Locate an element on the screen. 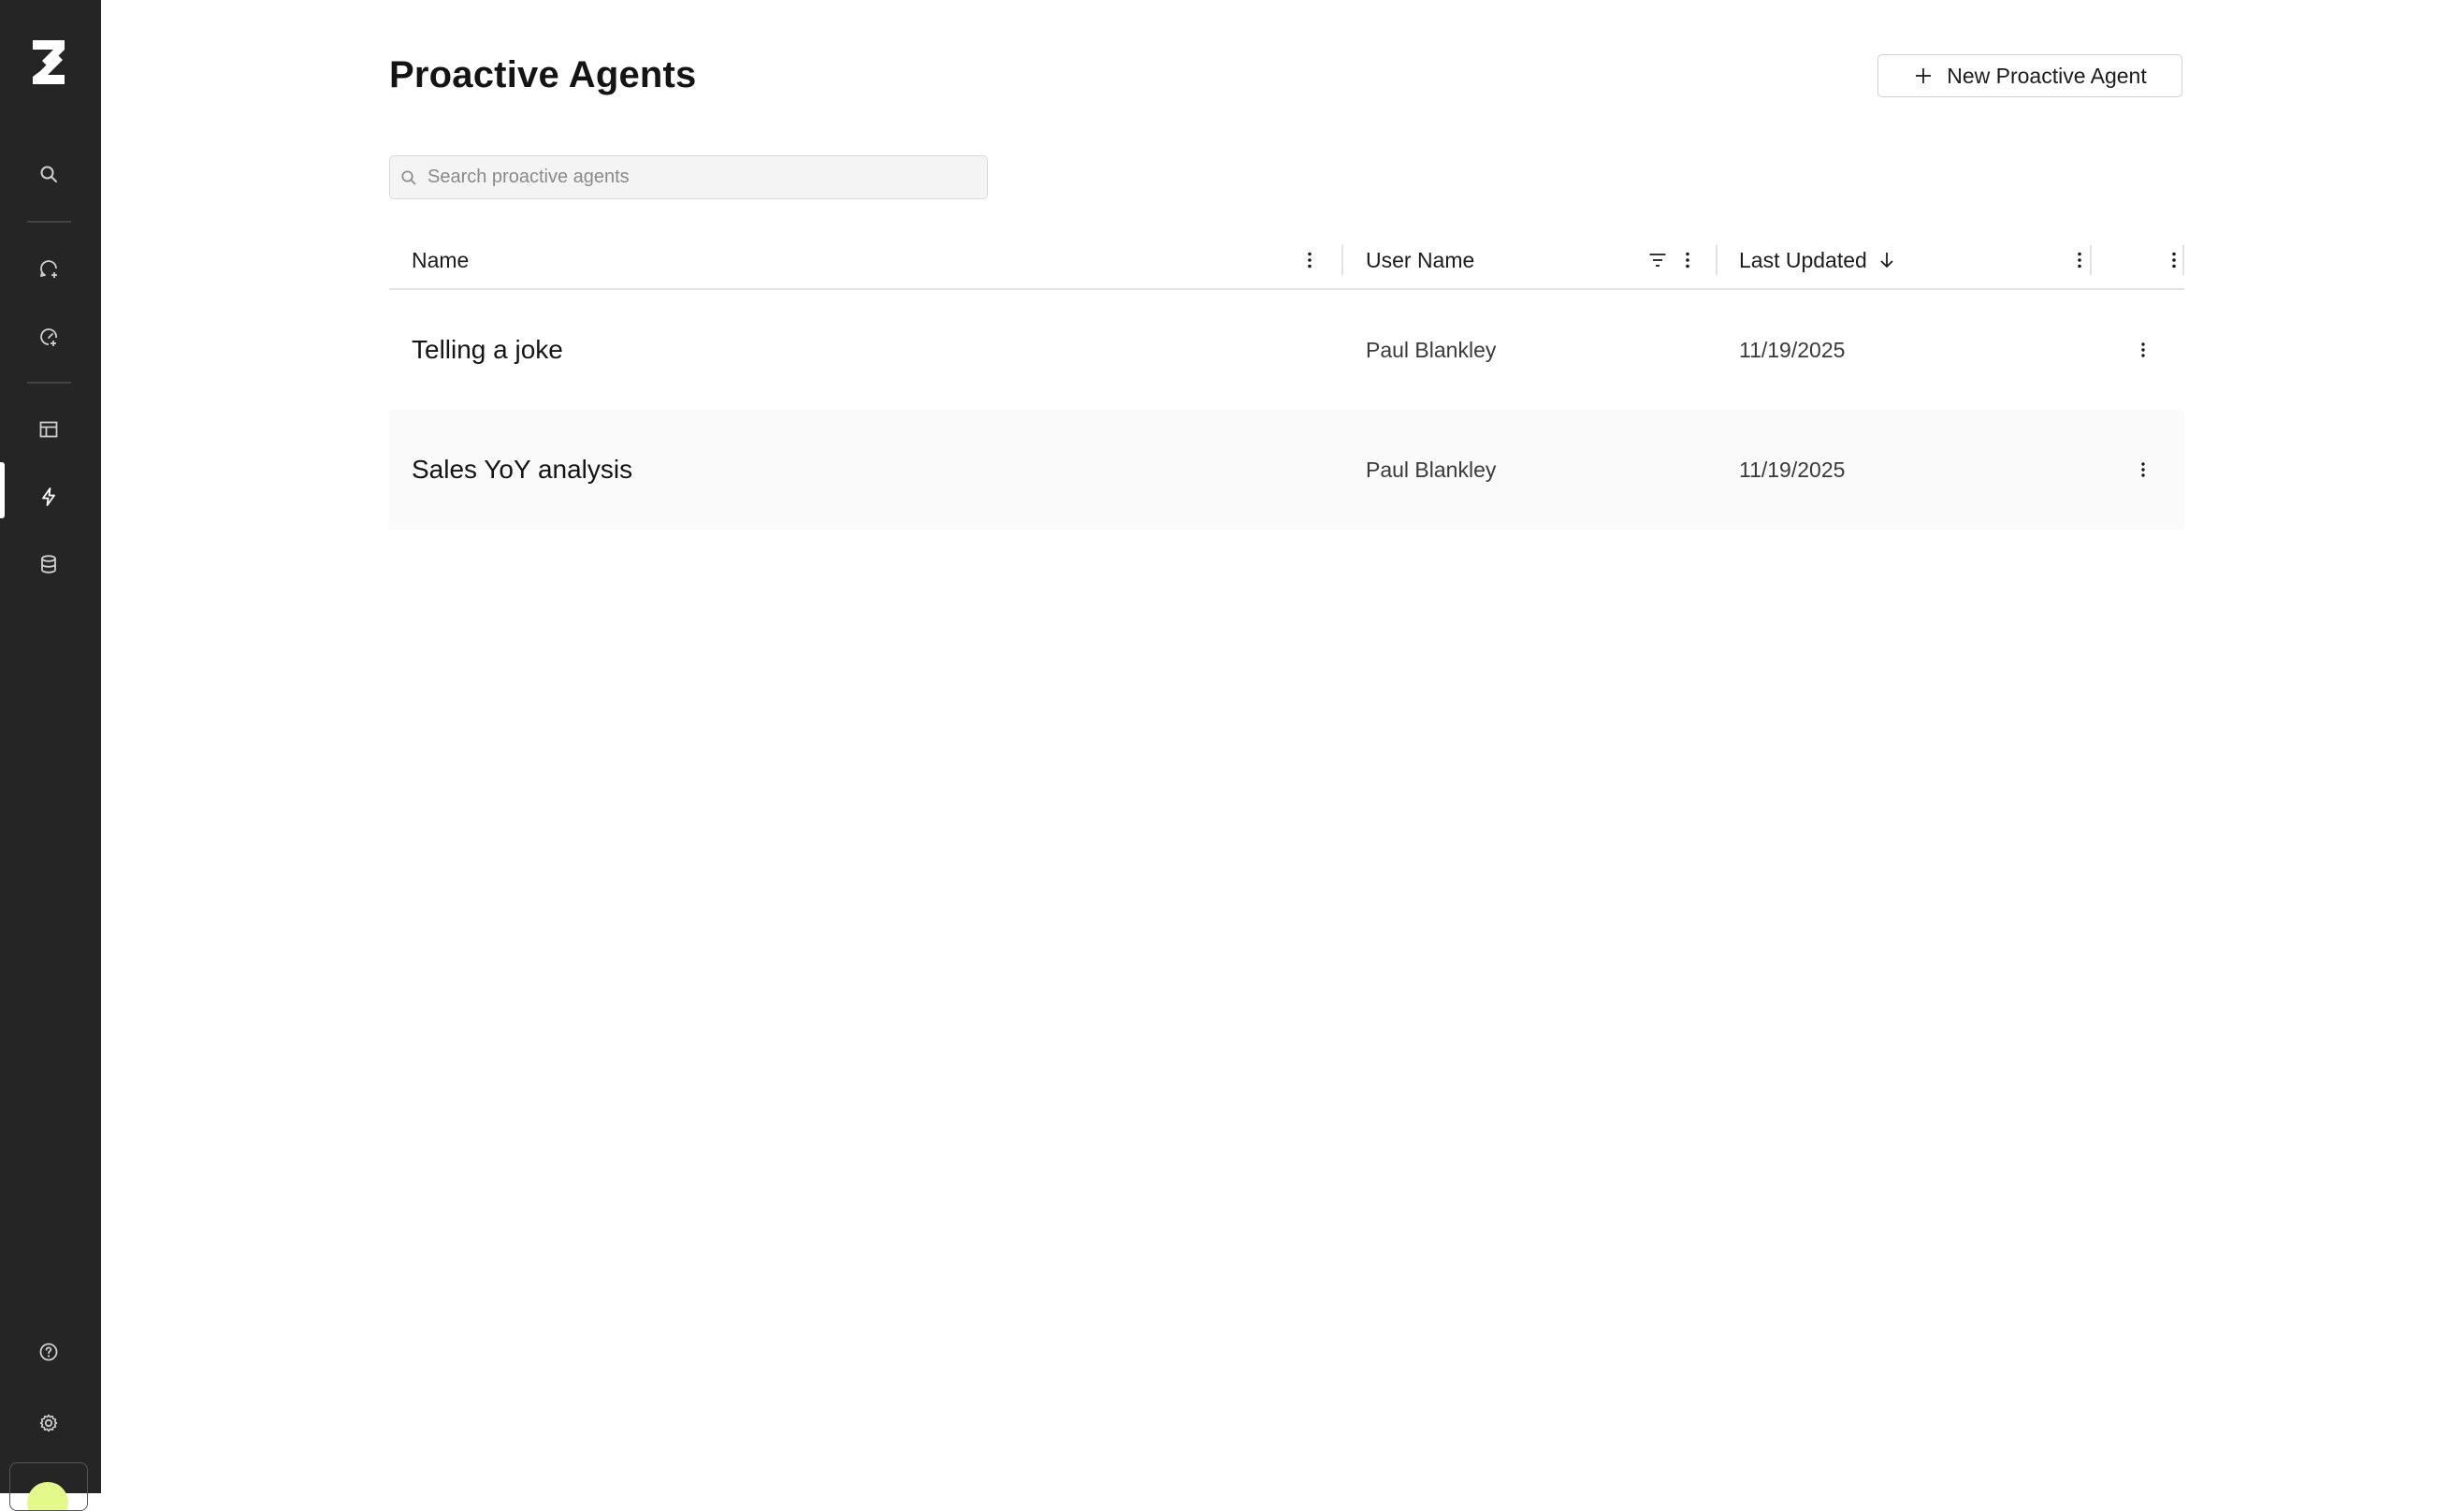  table-row: Telling a joke Paul Blankley 11/19/2025 is located at coordinates (1287, 350).